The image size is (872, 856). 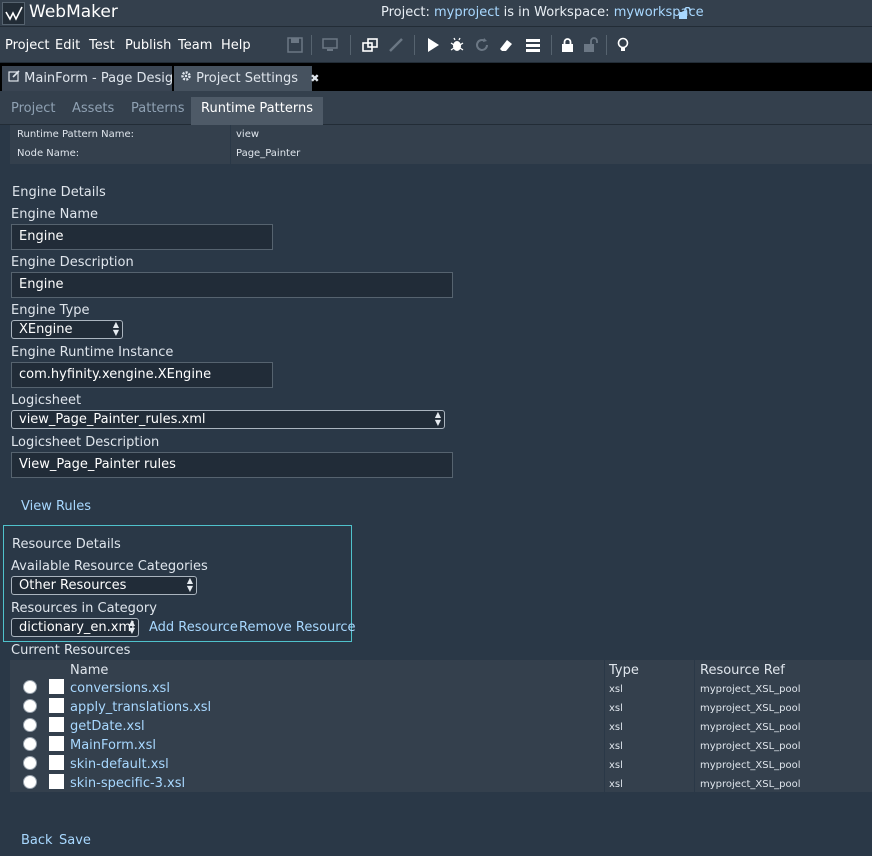 What do you see at coordinates (232, 465) in the screenshot?
I see `logicsheet-description-field: View_Page_Painter rules` at bounding box center [232, 465].